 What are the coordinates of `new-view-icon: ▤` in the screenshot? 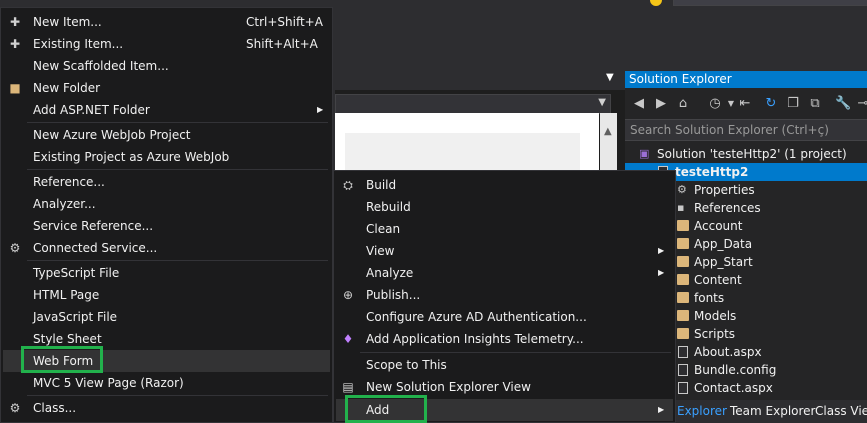 It's located at (348, 387).